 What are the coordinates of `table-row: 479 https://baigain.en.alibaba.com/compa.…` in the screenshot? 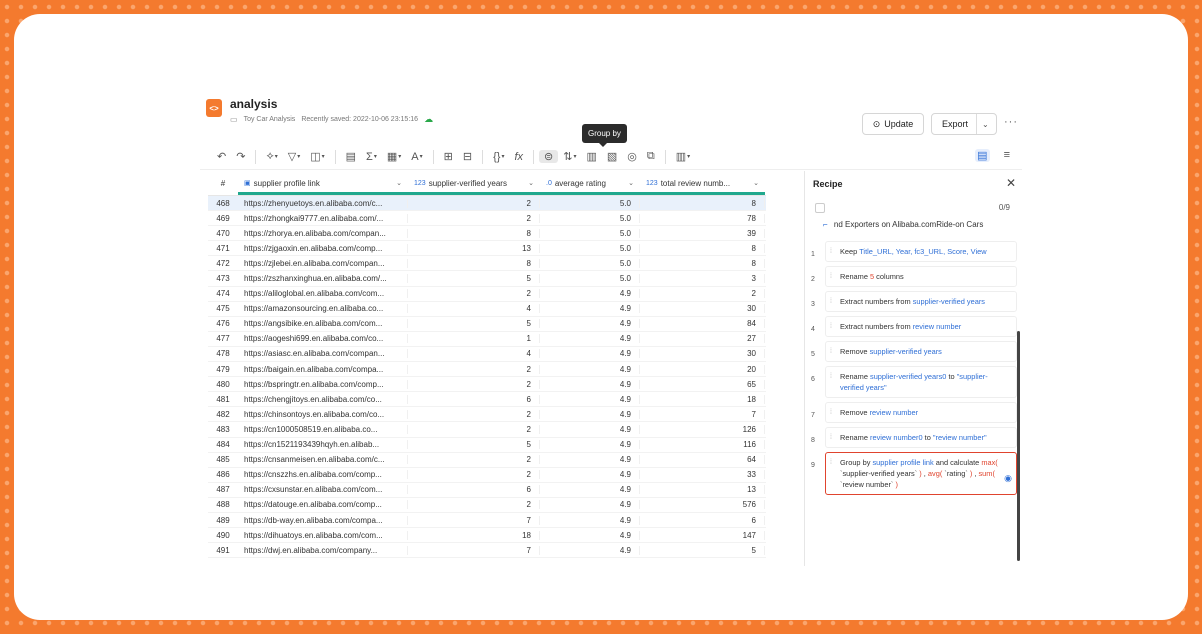 It's located at (487, 370).